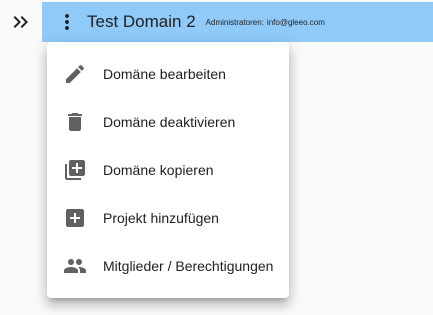  Describe the element at coordinates (188, 266) in the screenshot. I see `menu-item-label: Mitglieder / Berechtigungen` at that location.